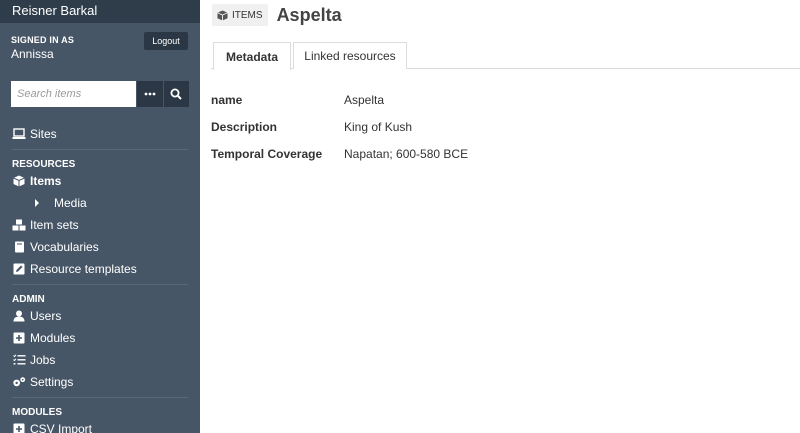 This screenshot has height=433, width=800. Describe the element at coordinates (100, 316) in the screenshot. I see `sidebar-item-users: Users` at that location.